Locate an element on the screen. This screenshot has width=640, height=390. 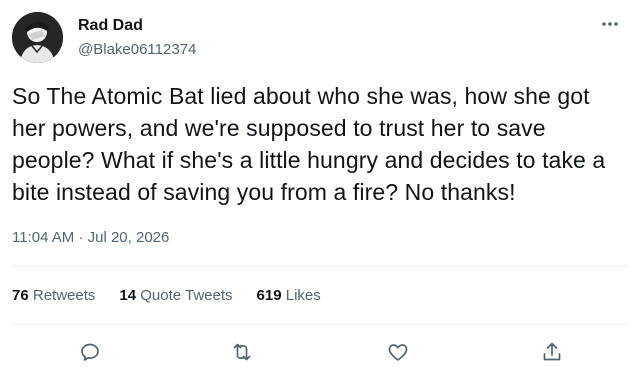
likes-count: 619 is located at coordinates (269, 295).